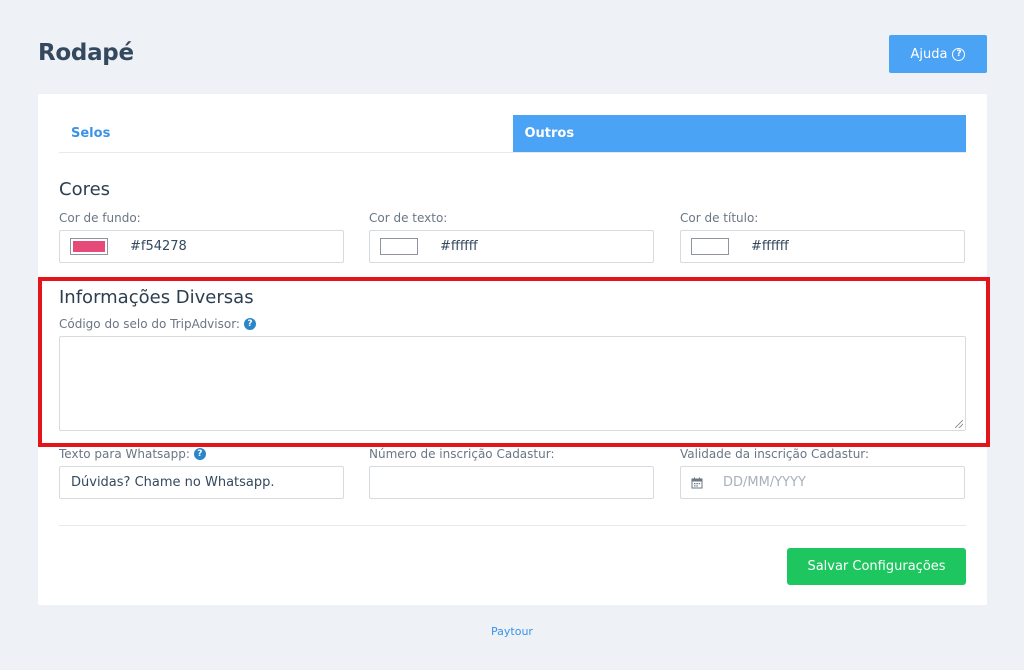 The width and height of the screenshot is (1024, 670). I want to click on background-color-input: #f54278, so click(201, 246).